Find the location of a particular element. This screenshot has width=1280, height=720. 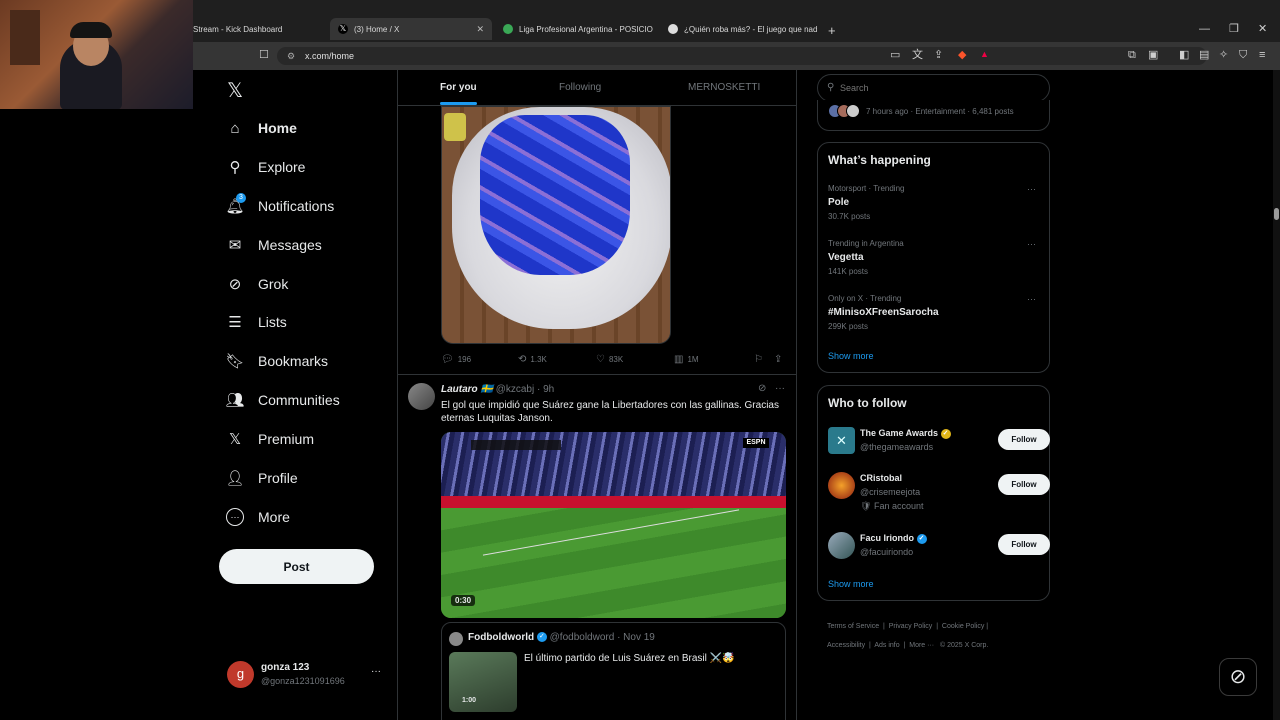

views-icon: ▥ is located at coordinates (679, 359).